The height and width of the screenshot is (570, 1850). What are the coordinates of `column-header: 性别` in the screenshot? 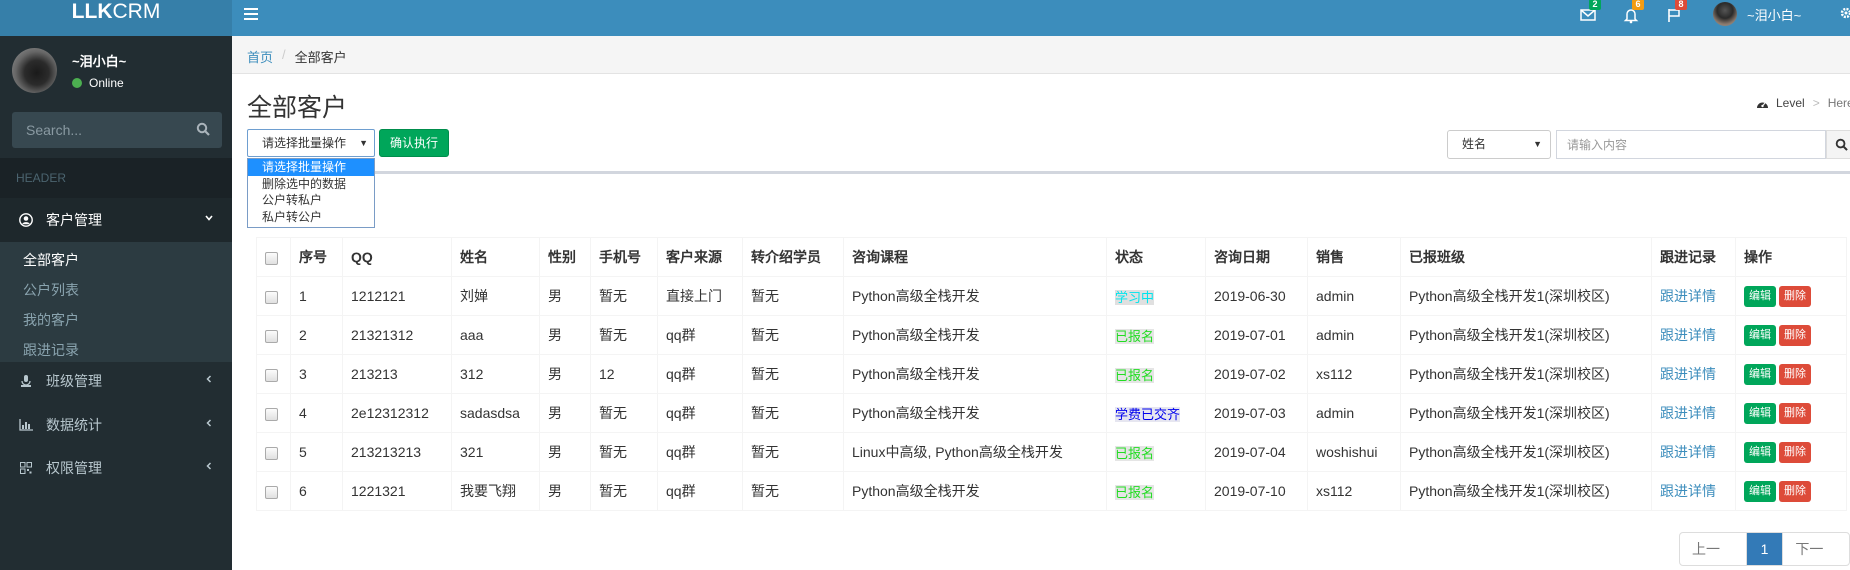 It's located at (565, 257).